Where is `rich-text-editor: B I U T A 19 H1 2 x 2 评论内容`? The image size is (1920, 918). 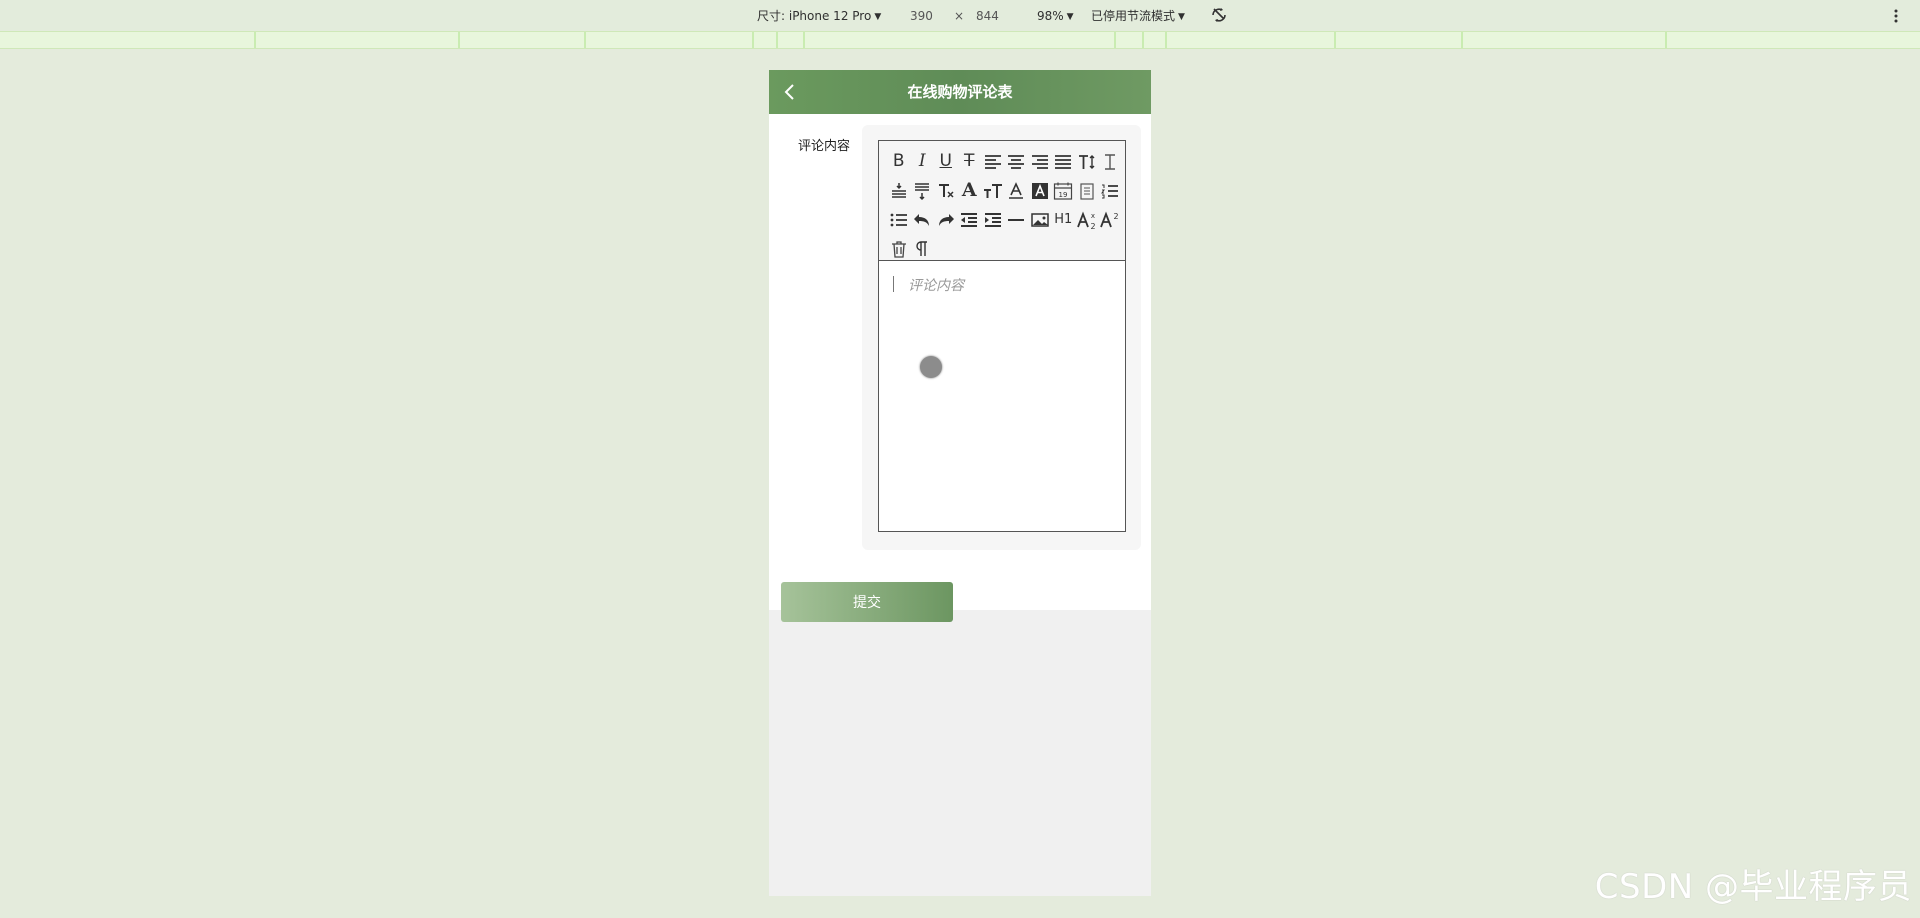
rich-text-editor: B I U T A 19 H1 2 x 2 评论内容 is located at coordinates (1002, 336).